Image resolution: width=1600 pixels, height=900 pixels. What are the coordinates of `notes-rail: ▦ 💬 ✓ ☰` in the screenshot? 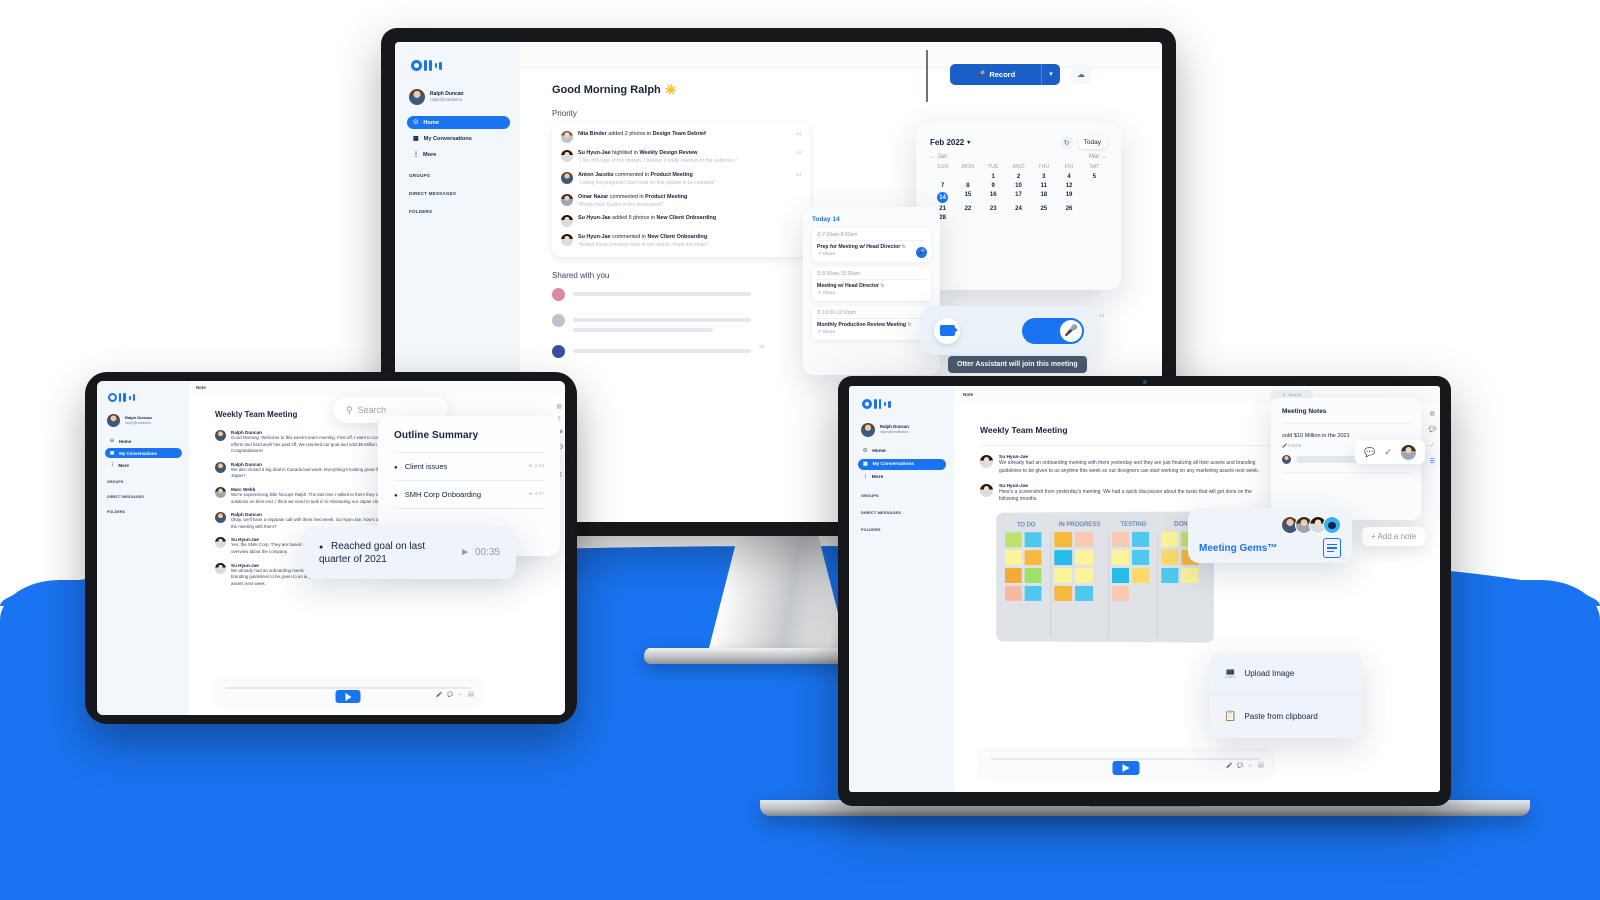 It's located at (1432, 437).